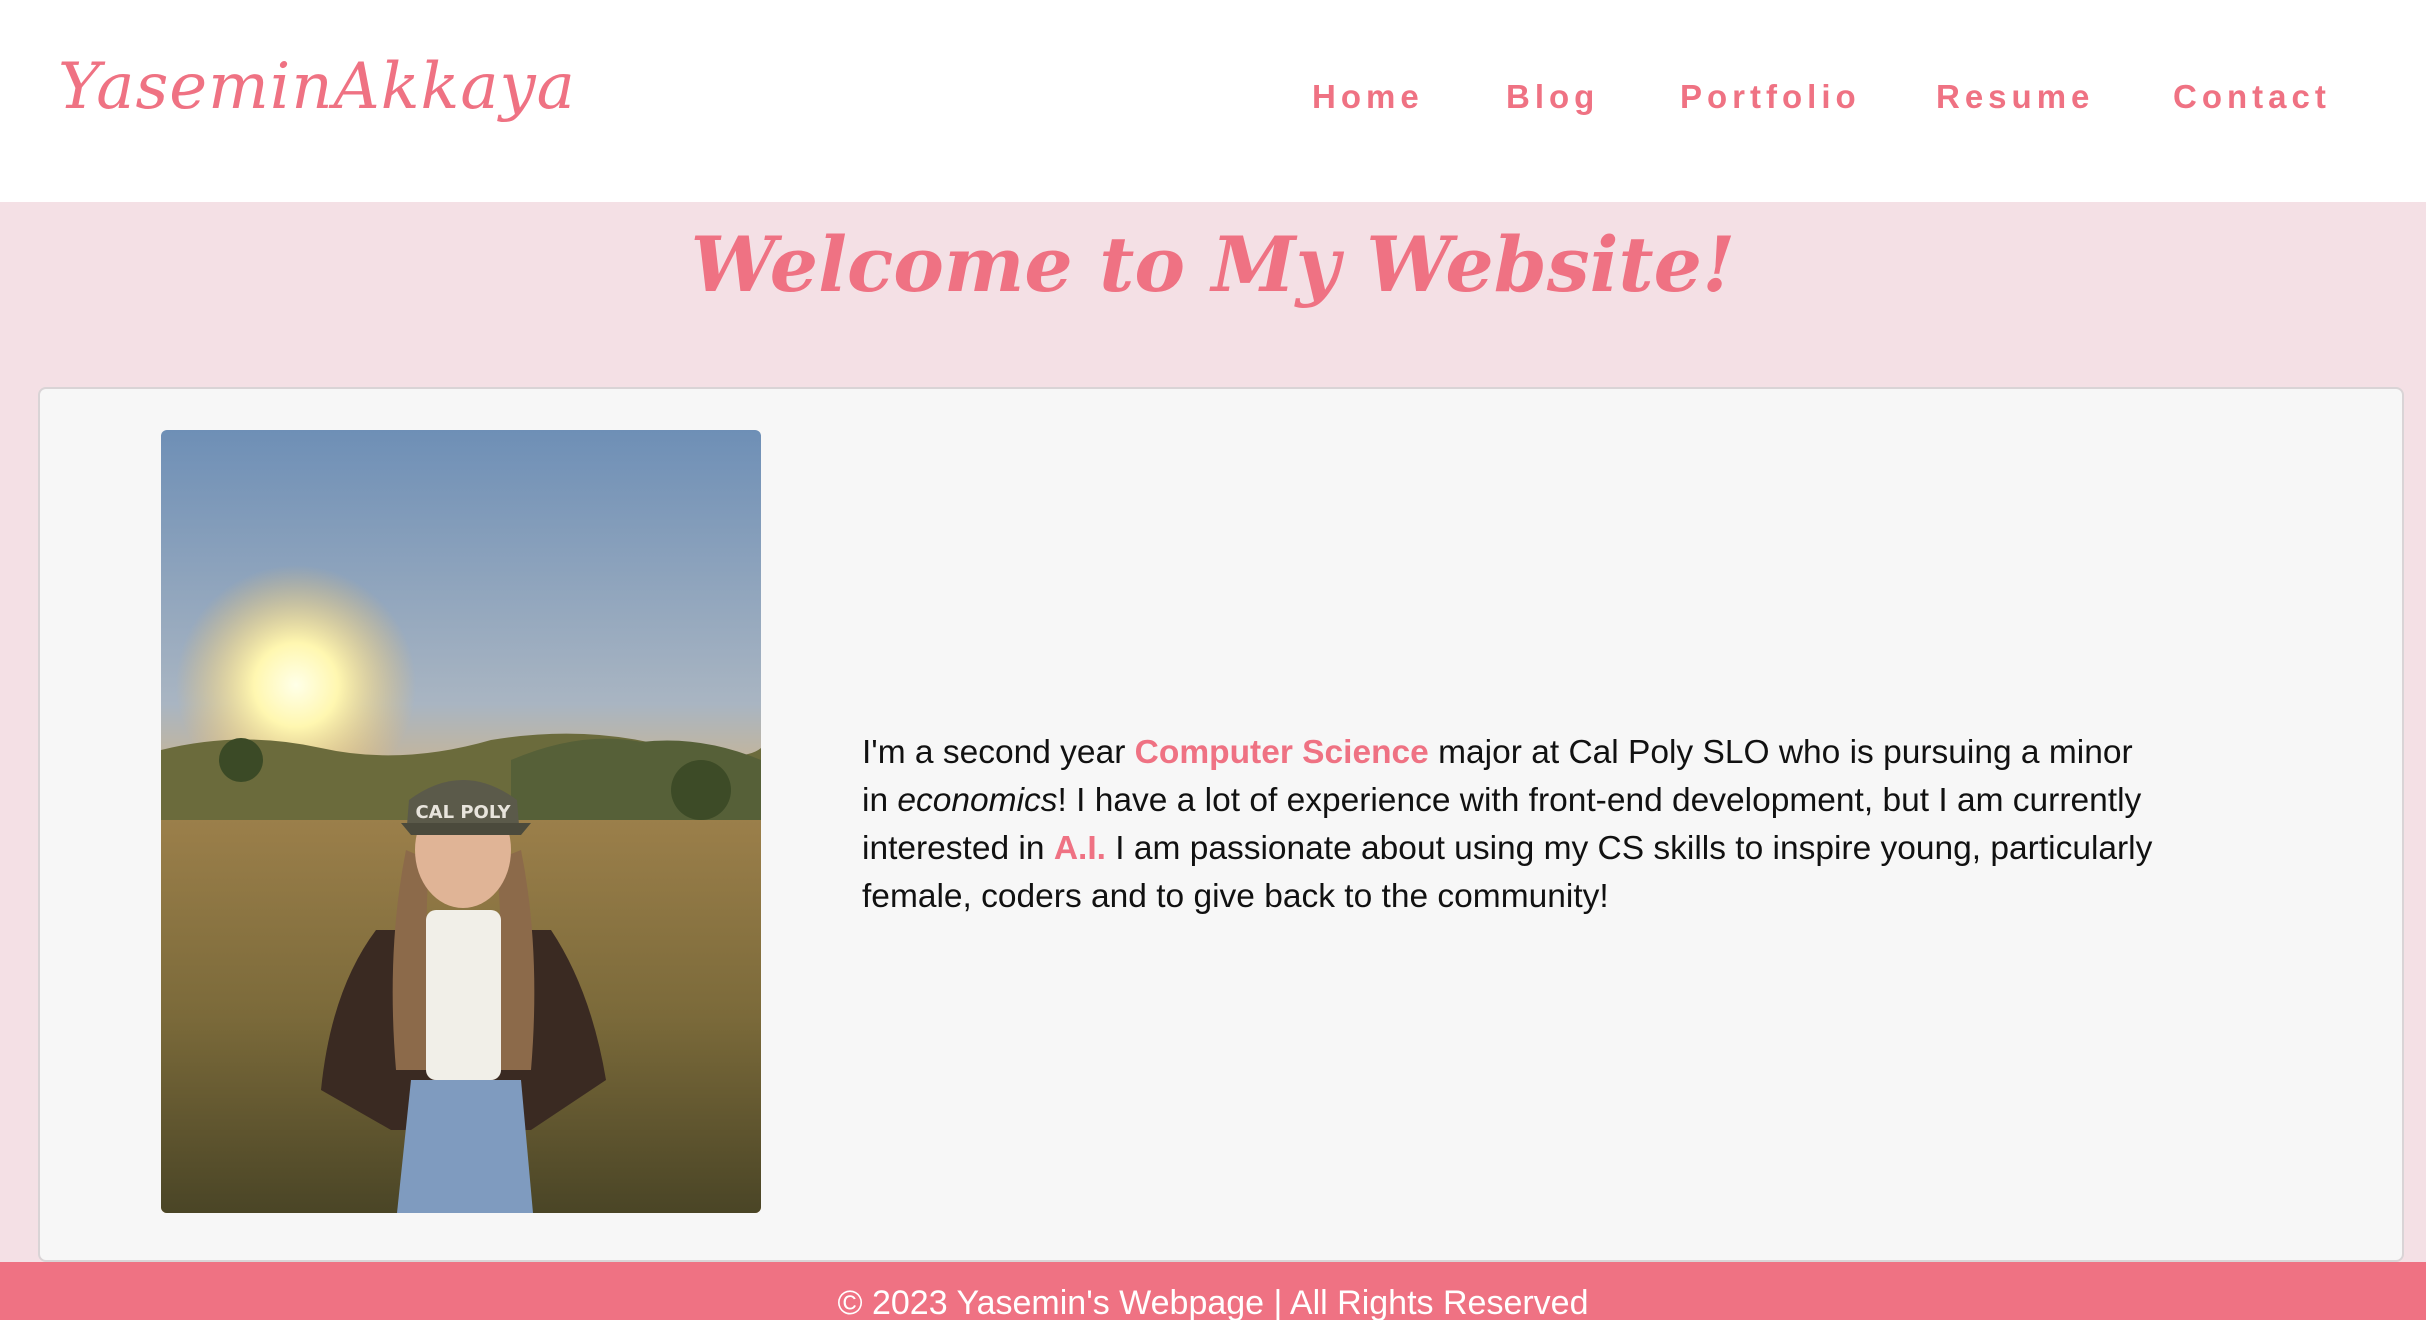  What do you see at coordinates (1281, 752) in the screenshot?
I see `bio-highlight-major: Computer Science` at bounding box center [1281, 752].